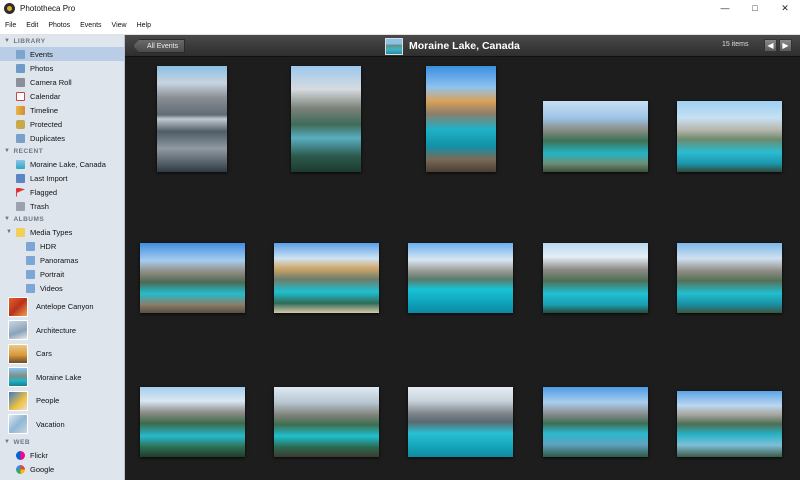 The height and width of the screenshot is (480, 800). What do you see at coordinates (20, 82) in the screenshot?
I see `camera-roll-icon` at bounding box center [20, 82].